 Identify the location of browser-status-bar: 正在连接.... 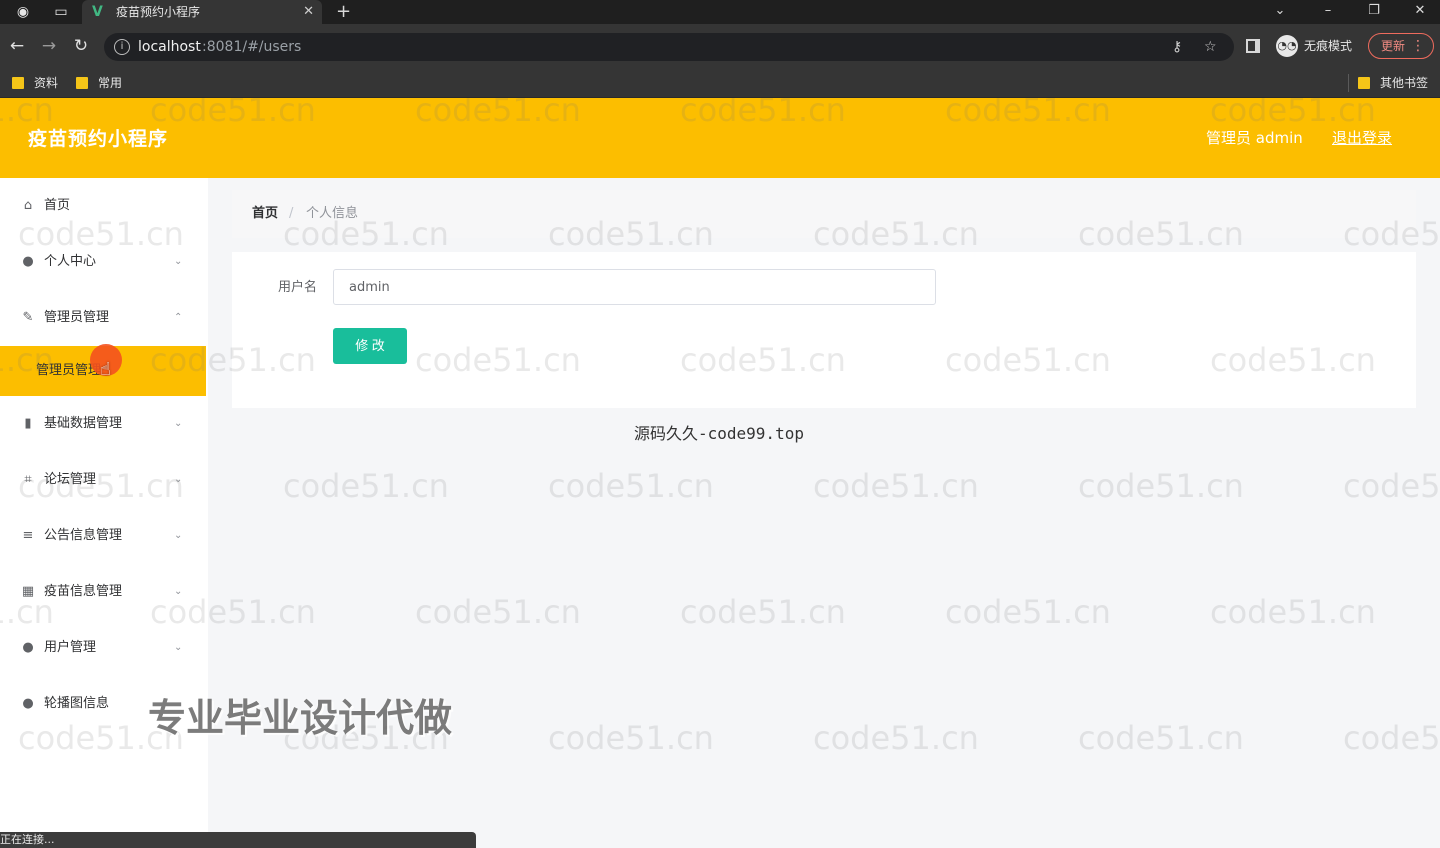
(238, 840).